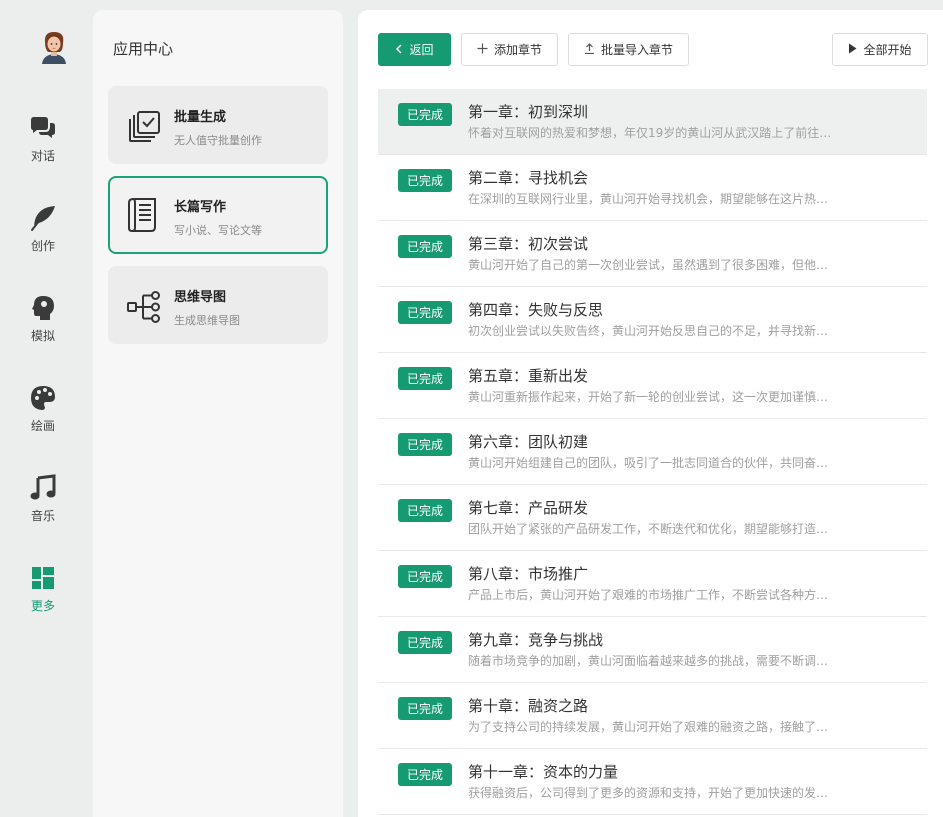  Describe the element at coordinates (42, 606) in the screenshot. I see `rail-item-label: 更多` at that location.